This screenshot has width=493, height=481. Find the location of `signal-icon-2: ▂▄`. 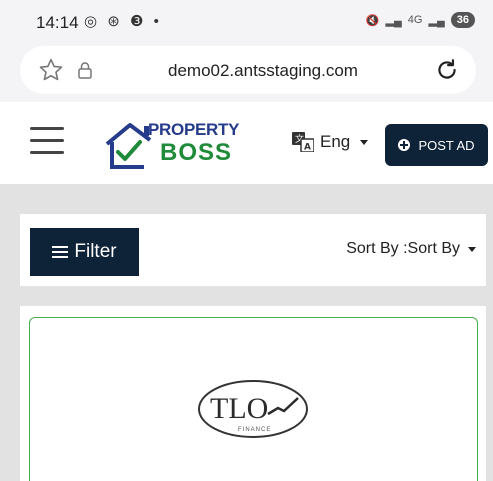

signal-icon-2: ▂▄ is located at coordinates (436, 20).